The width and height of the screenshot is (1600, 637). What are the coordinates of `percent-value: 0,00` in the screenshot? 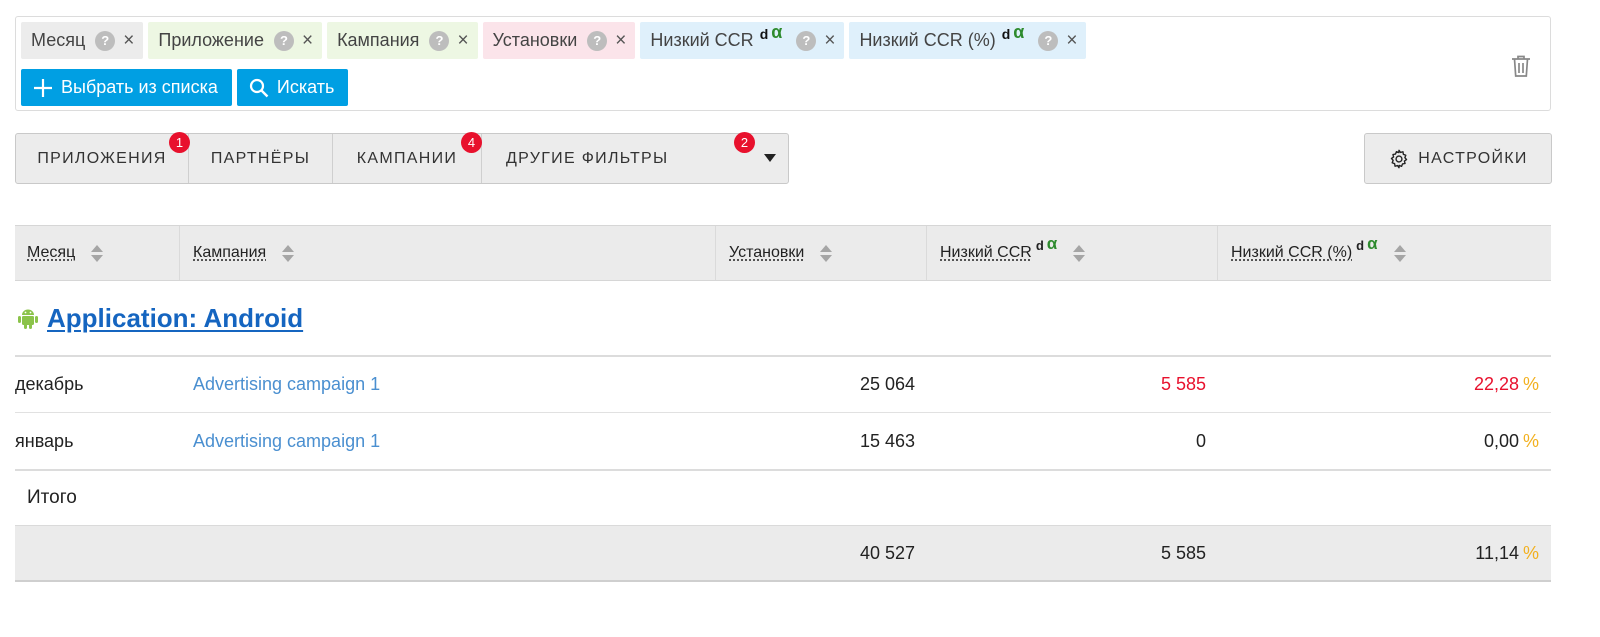 It's located at (1501, 440).